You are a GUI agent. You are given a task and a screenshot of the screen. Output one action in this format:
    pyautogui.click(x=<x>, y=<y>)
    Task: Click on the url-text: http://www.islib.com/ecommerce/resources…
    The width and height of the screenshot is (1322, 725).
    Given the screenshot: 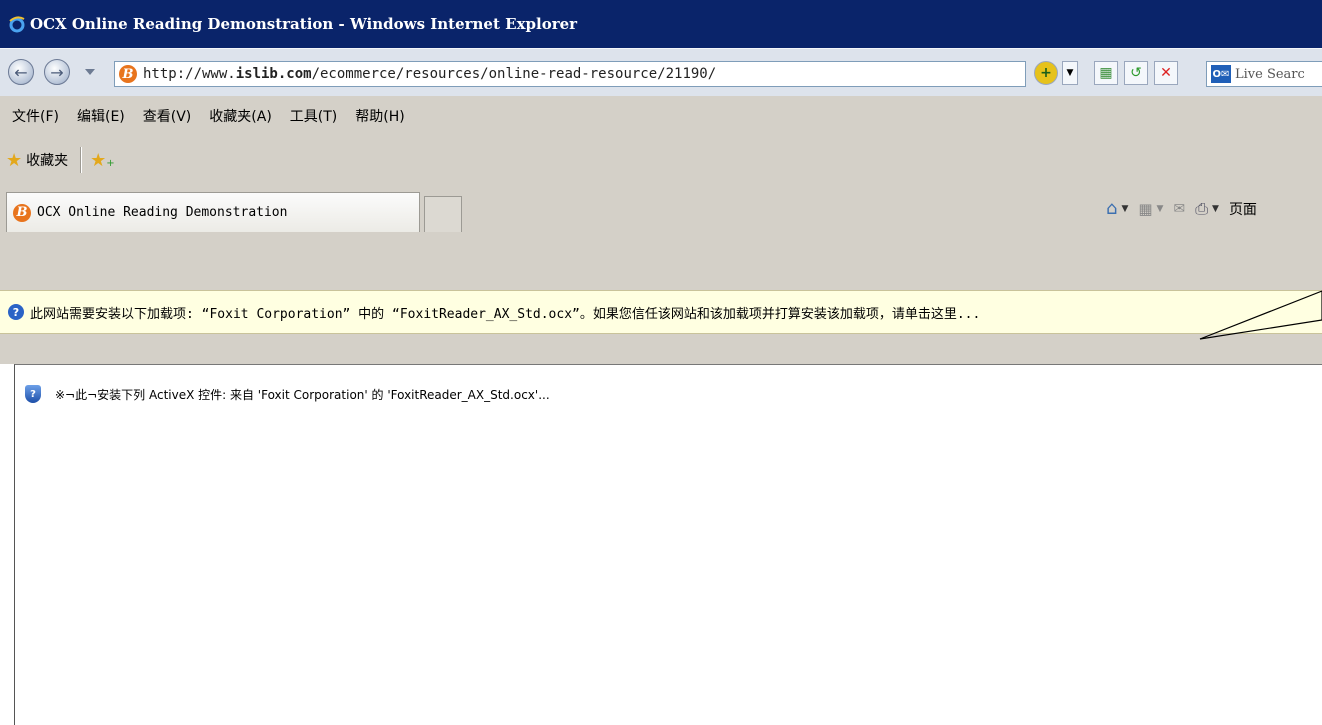 What is the action you would take?
    pyautogui.click(x=430, y=74)
    